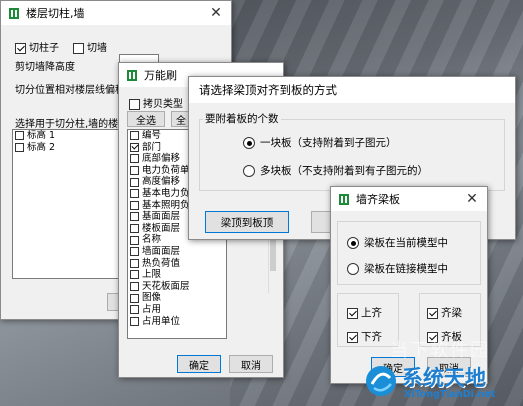  What do you see at coordinates (152, 298) in the screenshot?
I see `copy-type-item-label: 图像` at bounding box center [152, 298].